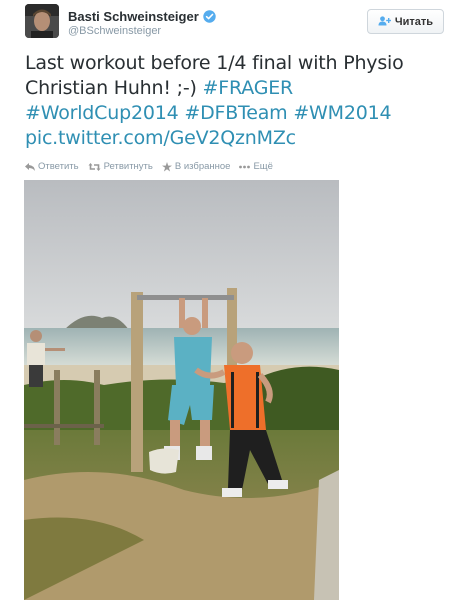 The image size is (469, 609). Describe the element at coordinates (248, 88) in the screenshot. I see `hashtag-frager: #FRAGER` at that location.